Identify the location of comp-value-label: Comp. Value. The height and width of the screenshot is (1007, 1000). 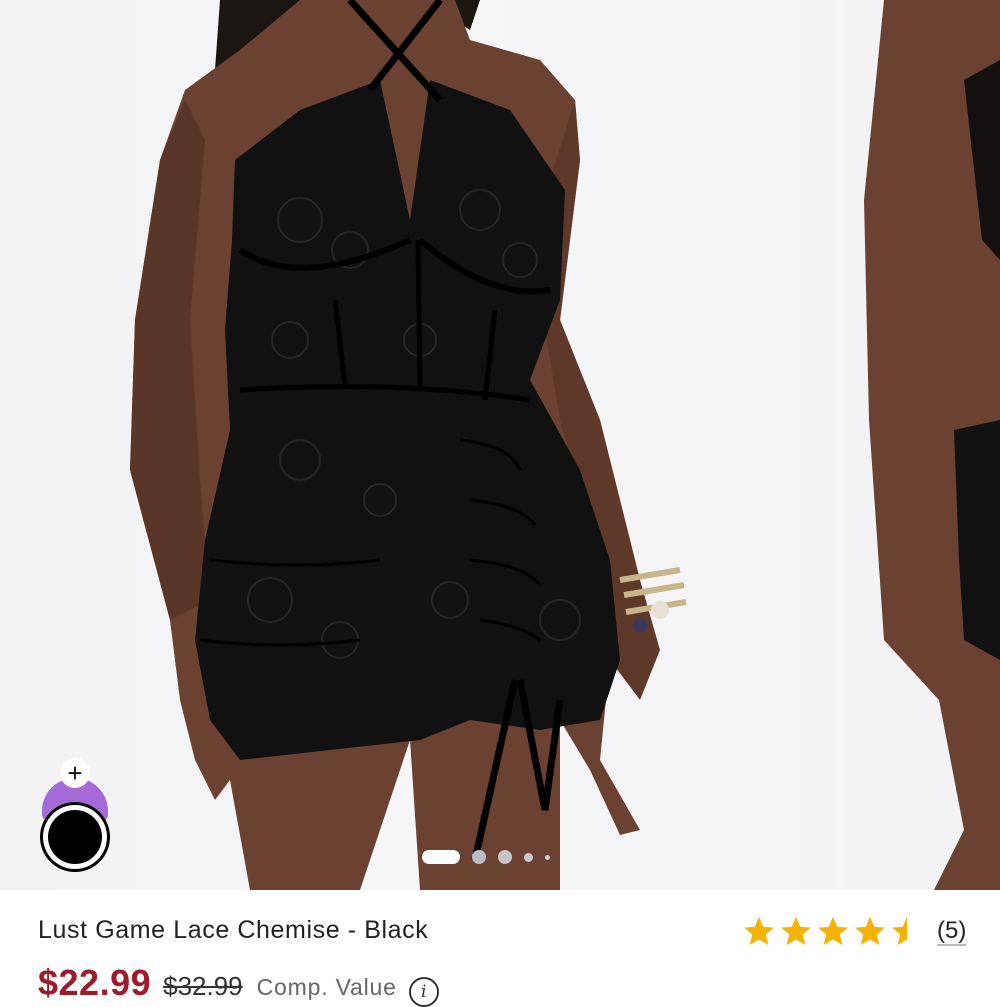
(326, 987).